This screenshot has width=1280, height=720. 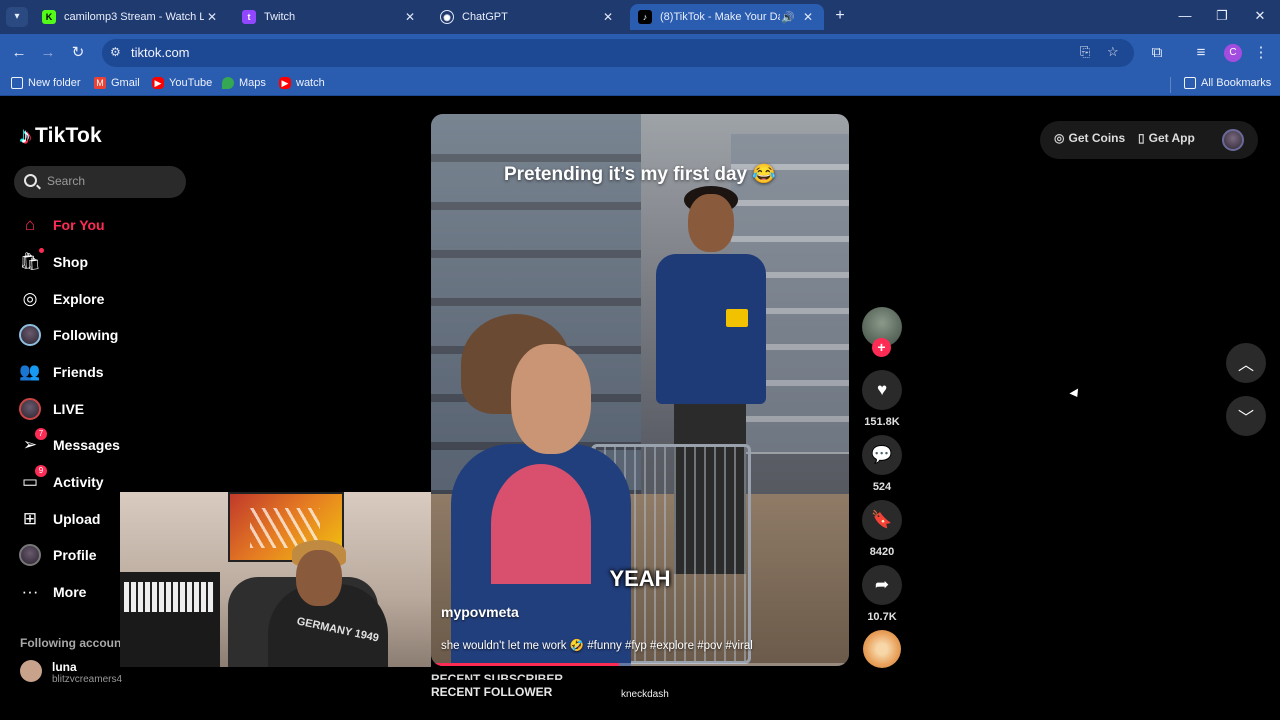 I want to click on tab-chatgpt: ✺ ChatGPT ✕, so click(x=528, y=17).